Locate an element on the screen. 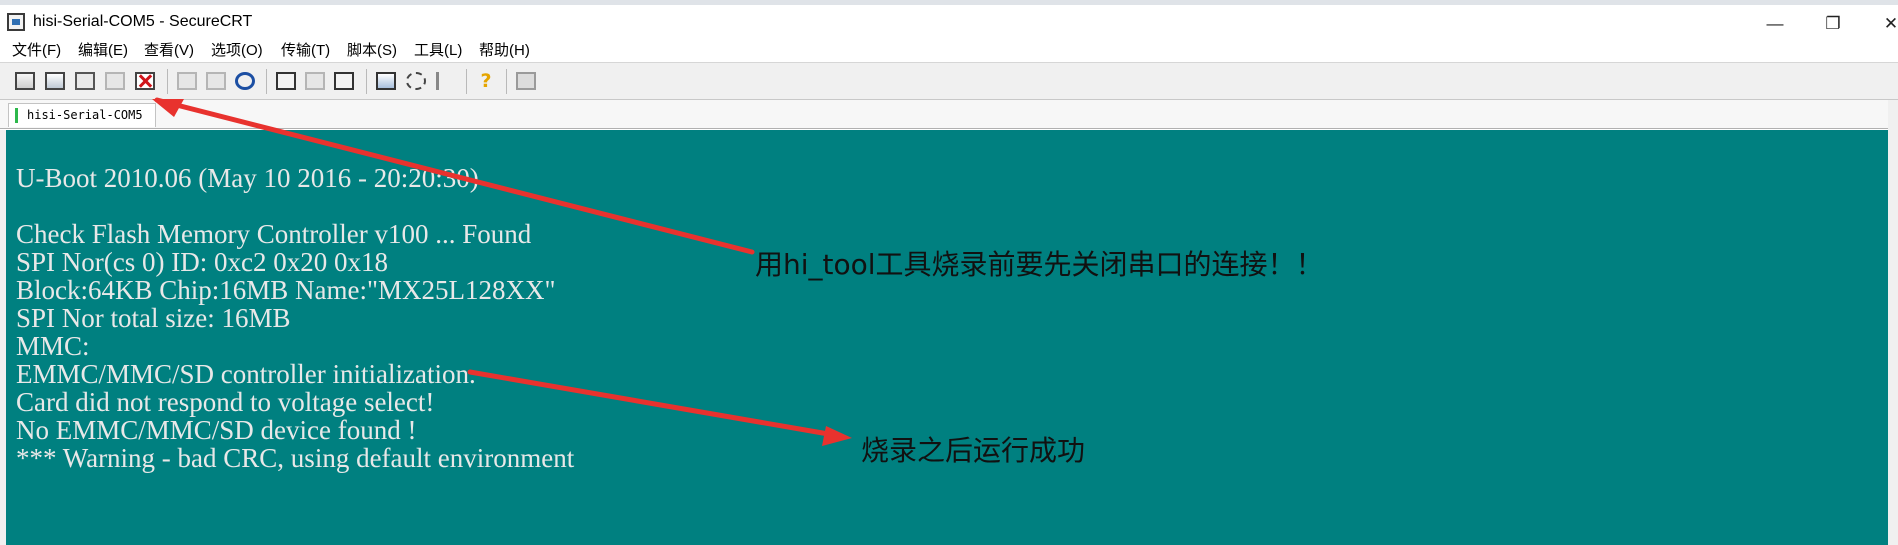 This screenshot has height=545, width=1898. session-options-icon is located at coordinates (386, 81).